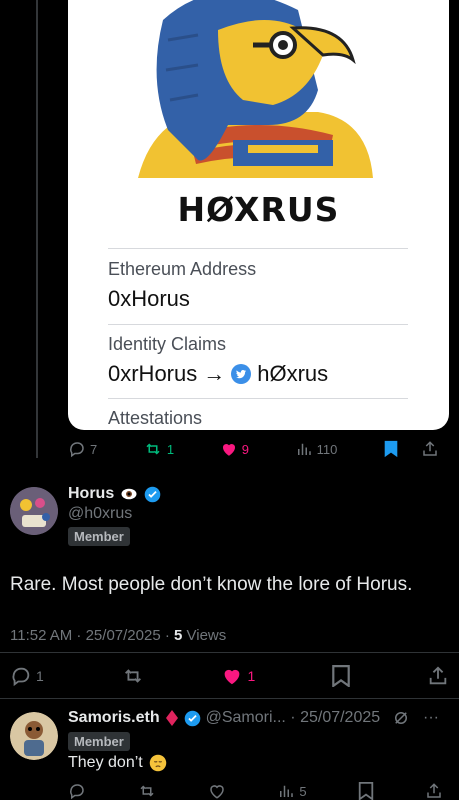  I want to click on bookmark-button, so click(341, 676).